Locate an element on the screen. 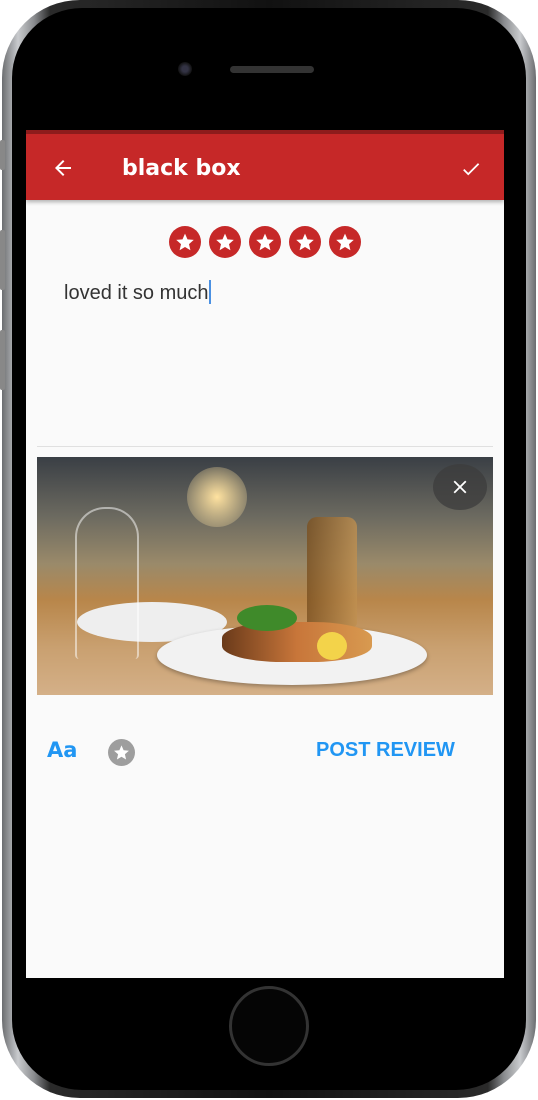 This screenshot has width=538, height=1100. rate-button is located at coordinates (121, 752).